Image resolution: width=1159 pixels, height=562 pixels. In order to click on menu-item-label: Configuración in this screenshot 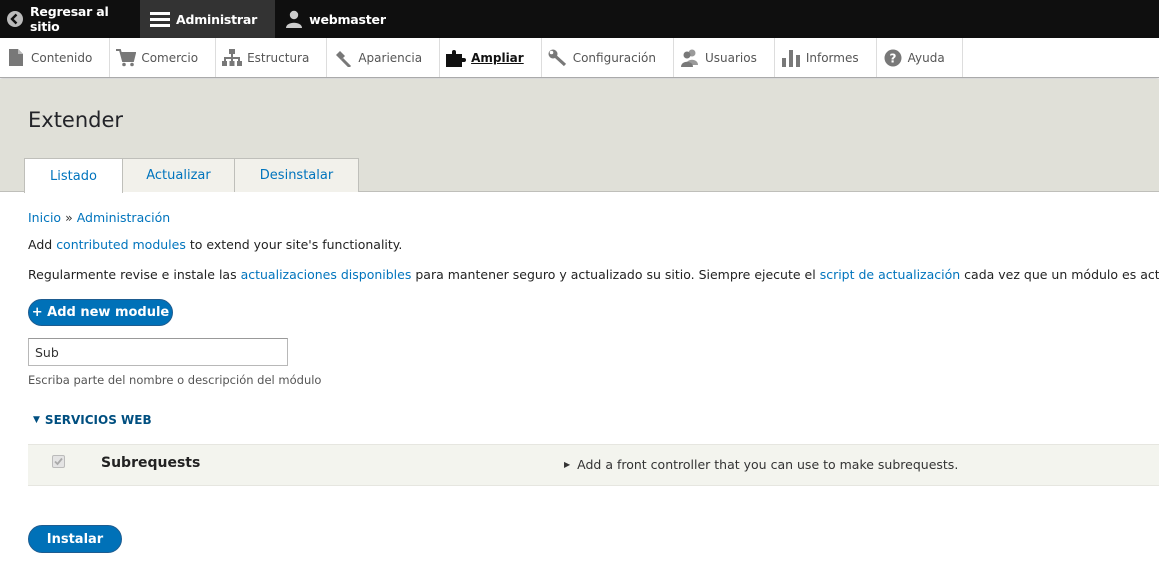, I will do `click(614, 57)`.